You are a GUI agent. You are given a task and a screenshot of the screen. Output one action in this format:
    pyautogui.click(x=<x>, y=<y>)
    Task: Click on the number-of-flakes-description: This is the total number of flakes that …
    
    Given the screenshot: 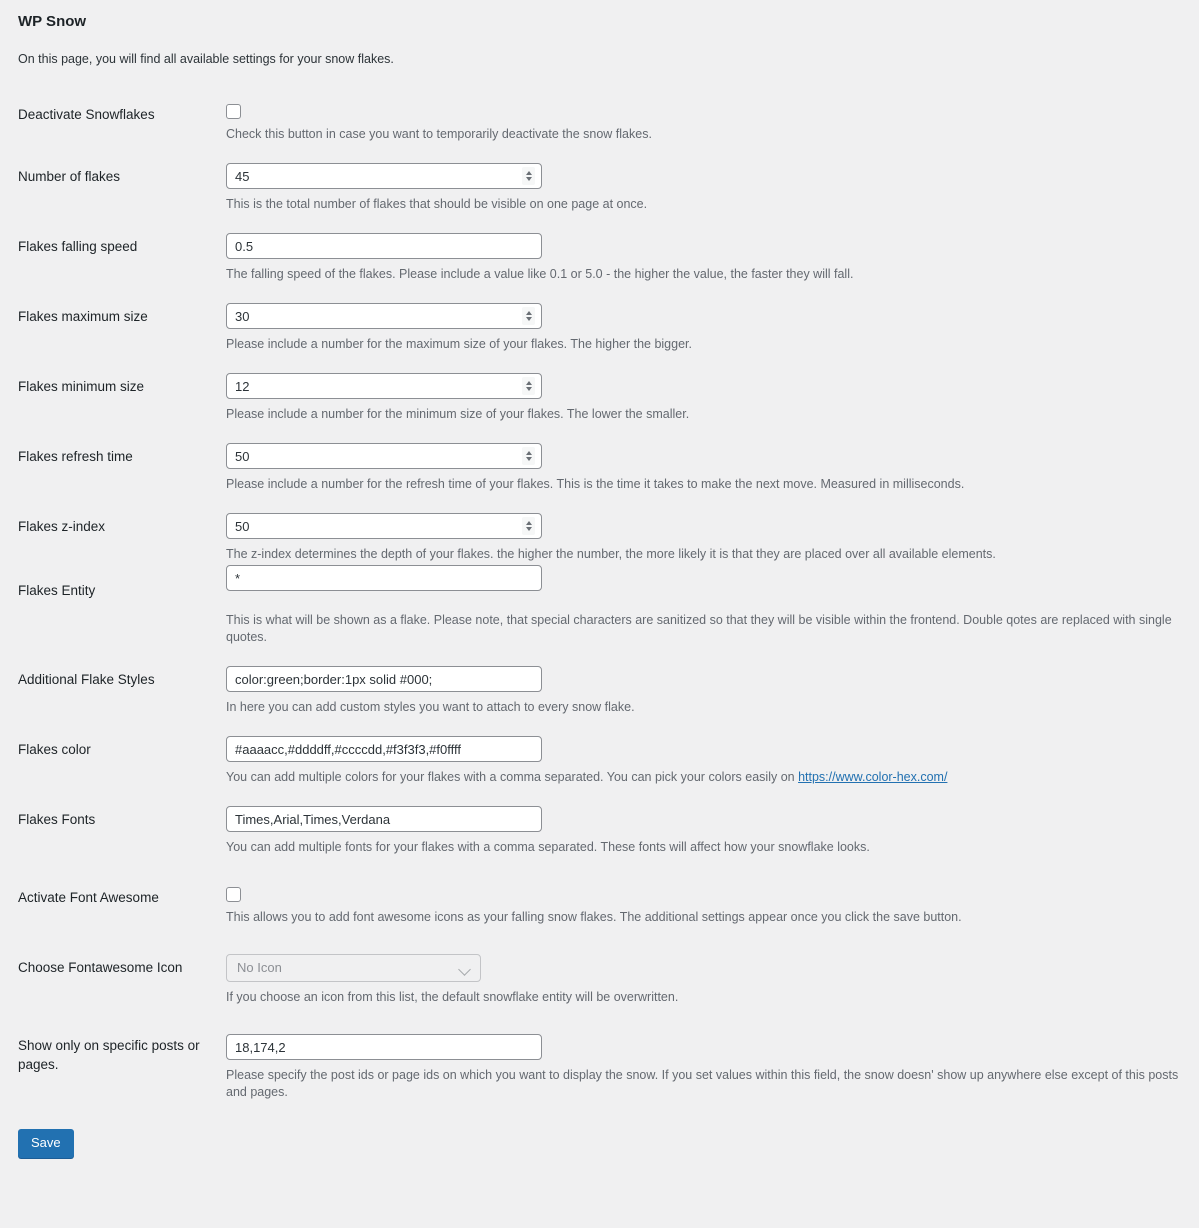 What is the action you would take?
    pyautogui.click(x=437, y=204)
    